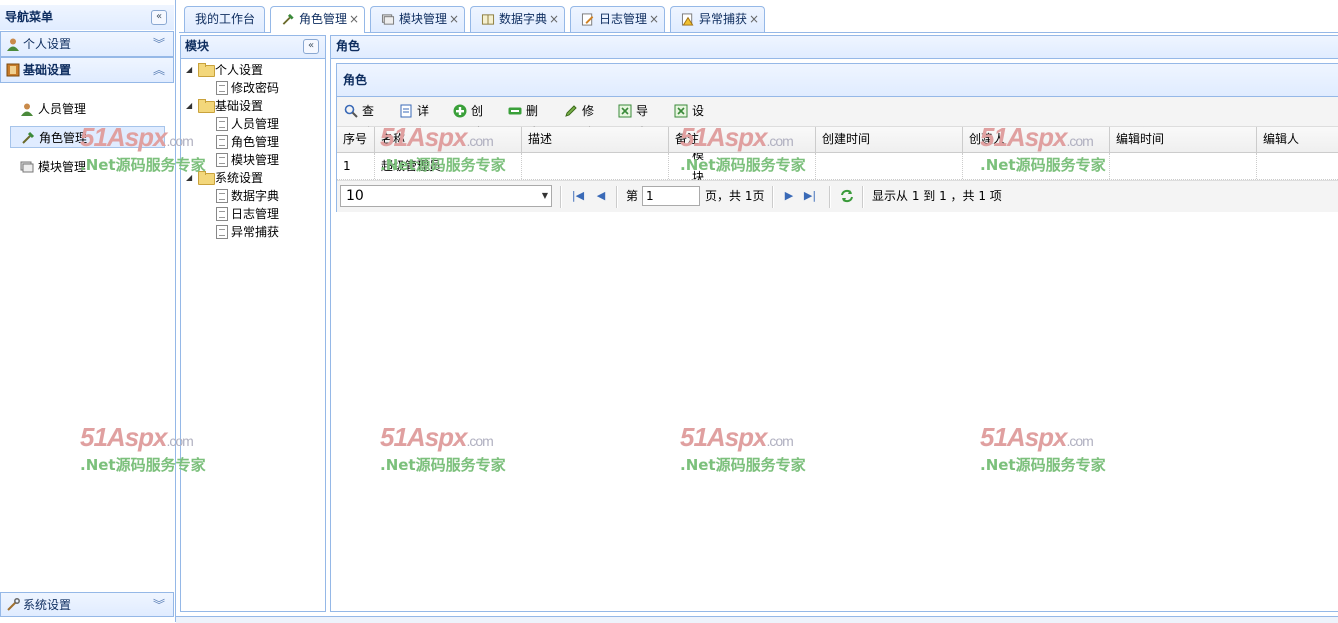 The width and height of the screenshot is (1338, 623). I want to click on nav-section-basic: 基础设置 ︽, so click(87, 70).